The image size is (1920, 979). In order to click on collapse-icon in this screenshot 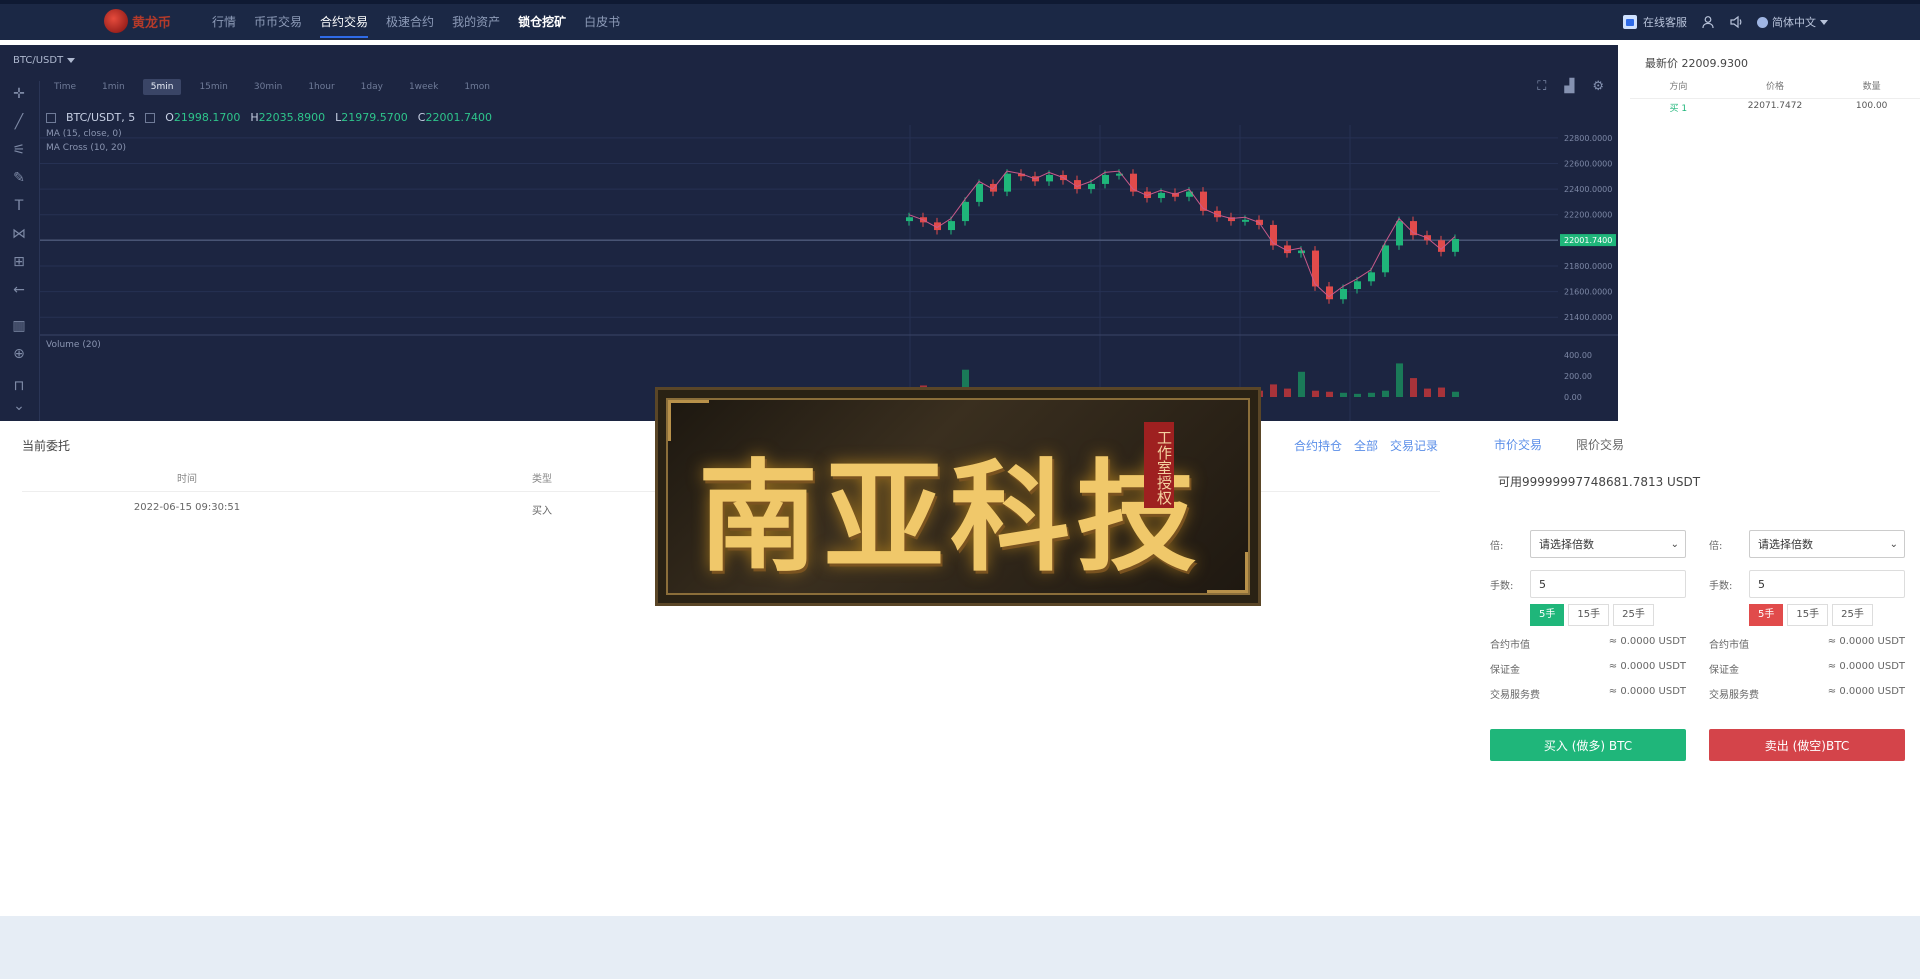, I will do `click(51, 117)`.